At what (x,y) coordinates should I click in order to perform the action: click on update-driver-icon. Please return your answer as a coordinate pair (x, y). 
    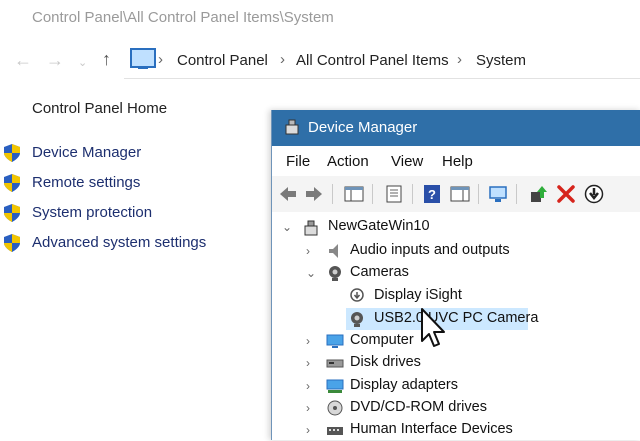
    Looking at the image, I should click on (538, 194).